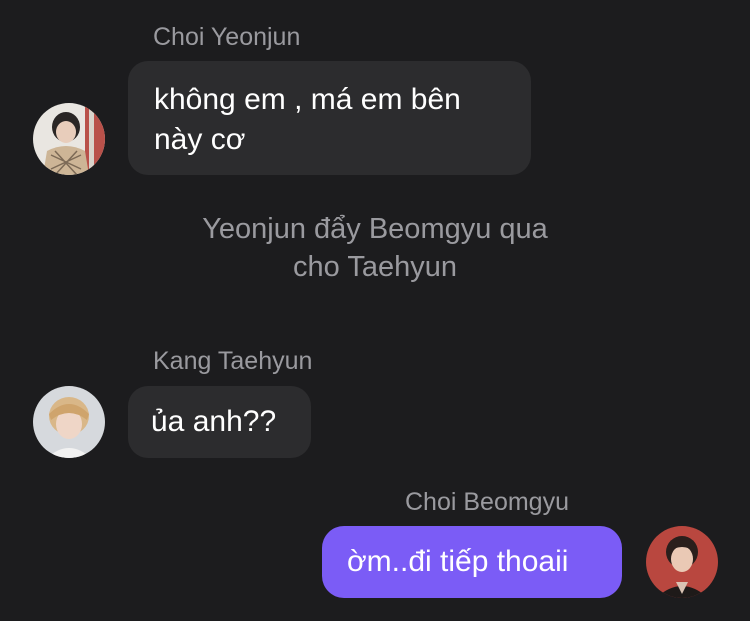 The height and width of the screenshot is (621, 750). Describe the element at coordinates (375, 267) in the screenshot. I see `system-message-line: cho Taehyun` at that location.